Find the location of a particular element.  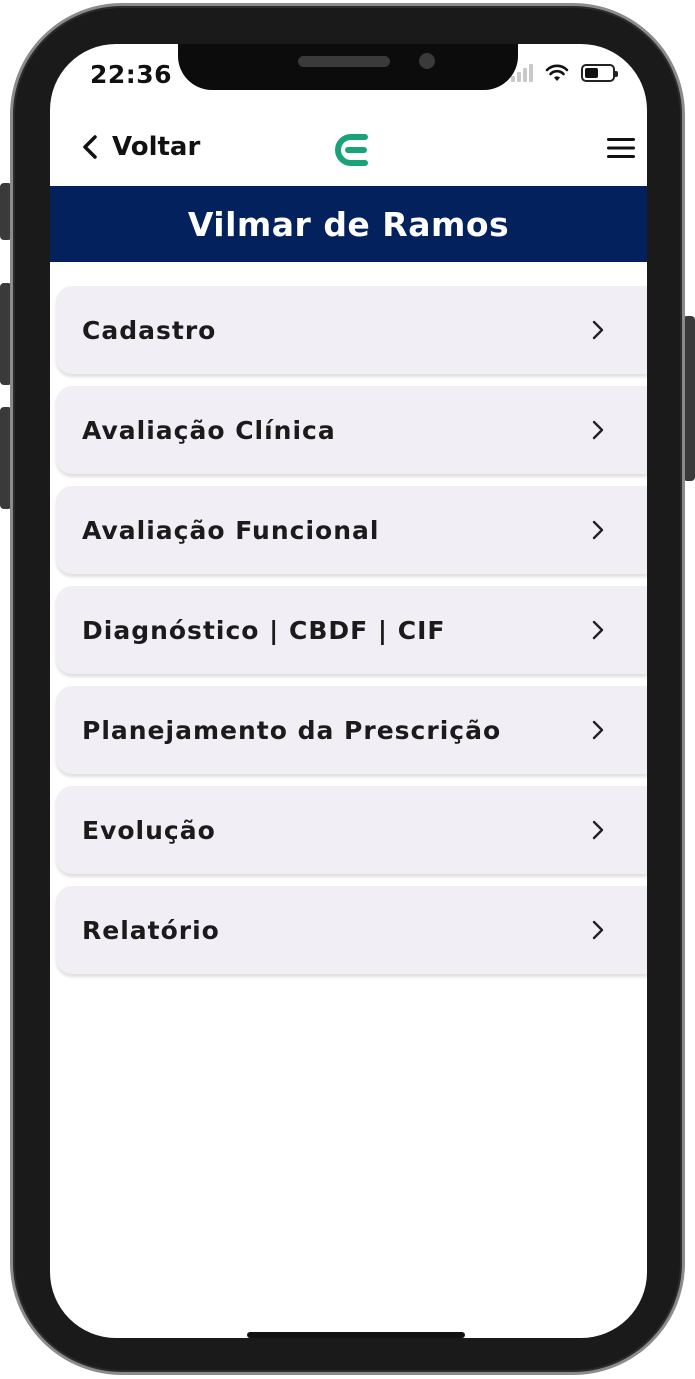

notch is located at coordinates (348, 67).